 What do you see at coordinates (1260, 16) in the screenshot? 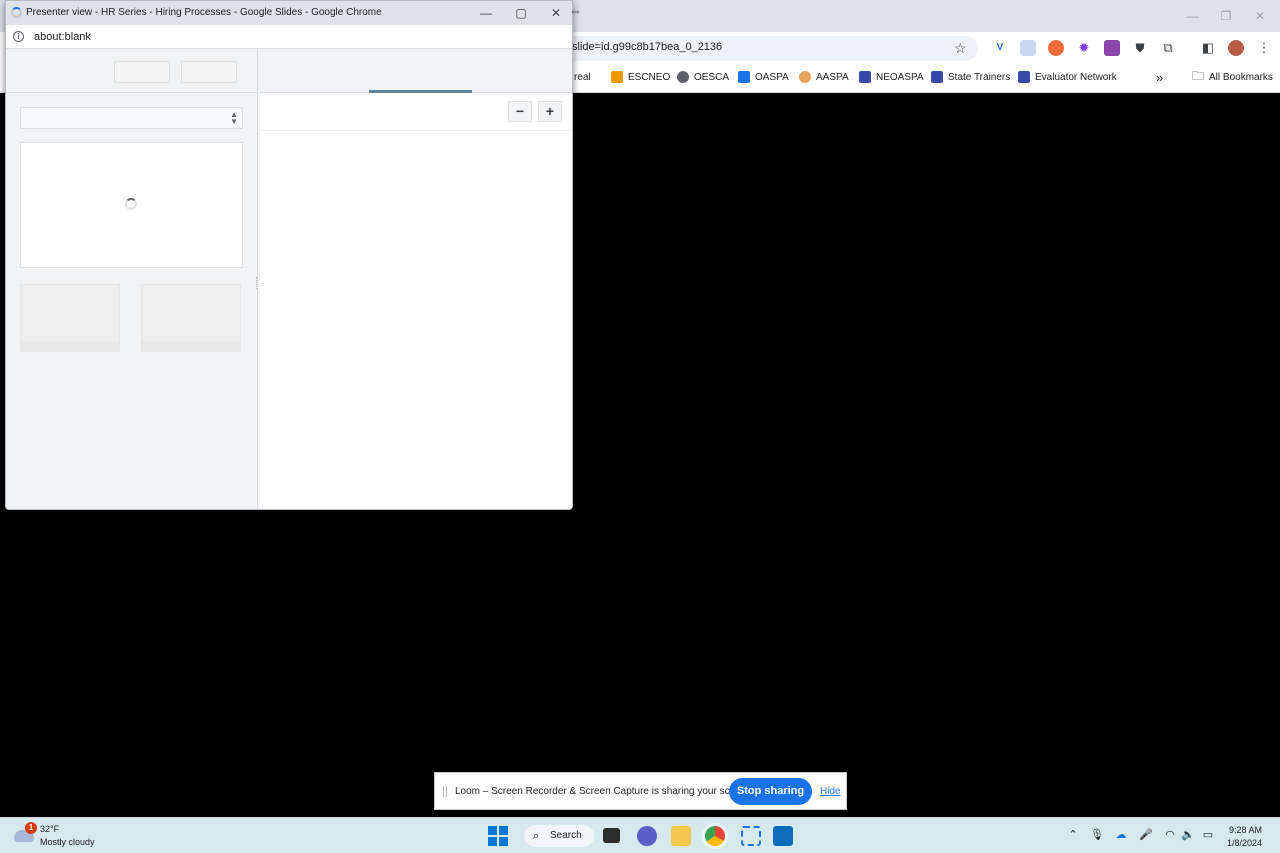
I see `close-icon: ✕` at bounding box center [1260, 16].